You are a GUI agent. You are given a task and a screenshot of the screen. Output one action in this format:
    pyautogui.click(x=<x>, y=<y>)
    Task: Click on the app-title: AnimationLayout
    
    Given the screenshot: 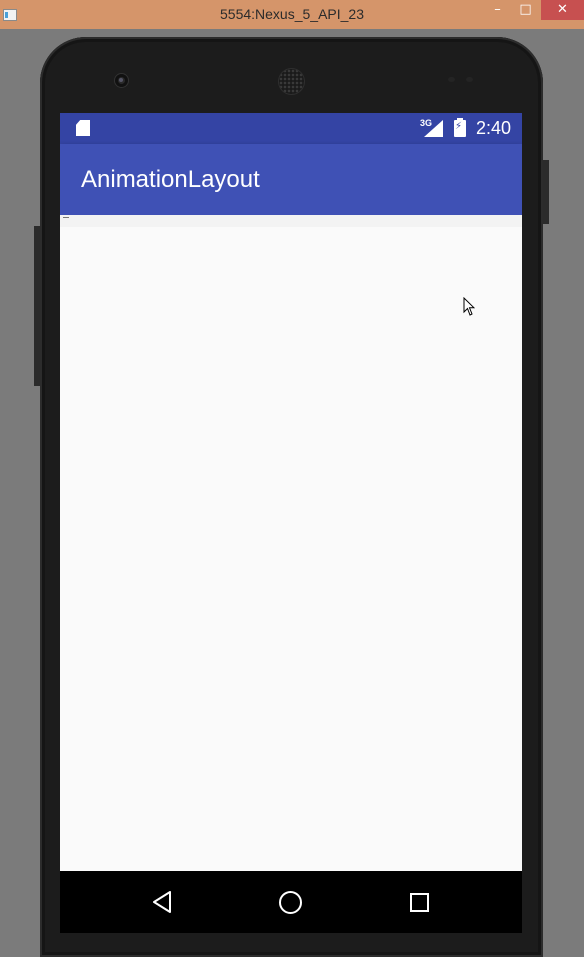 What is the action you would take?
    pyautogui.click(x=170, y=179)
    